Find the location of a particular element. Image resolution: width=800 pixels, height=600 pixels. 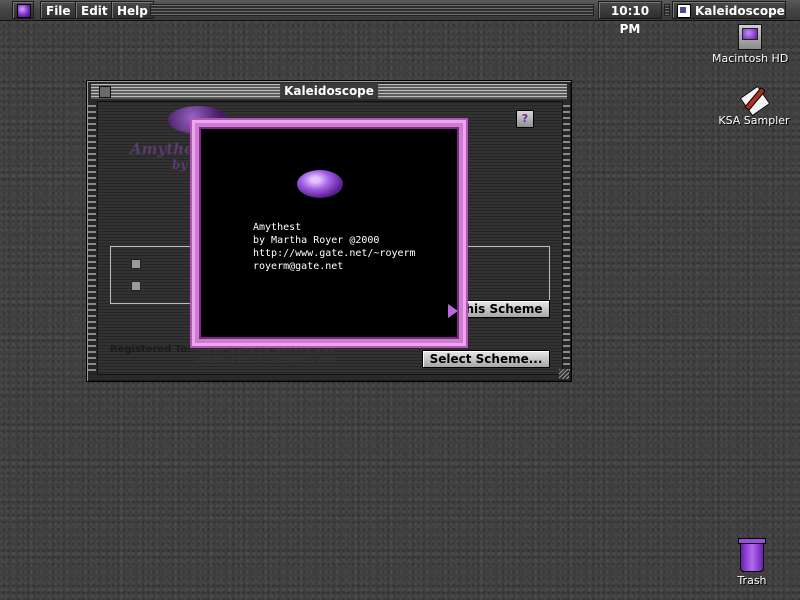

menubar-ridge is located at coordinates (372, 10).